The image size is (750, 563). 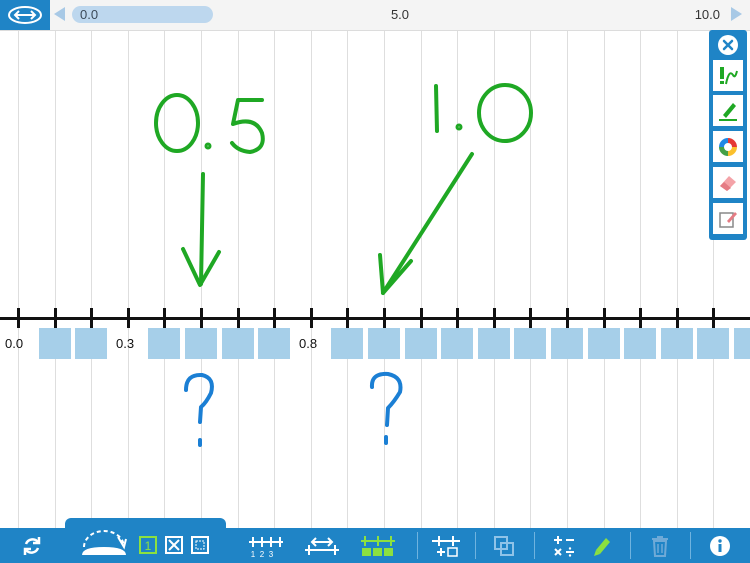 I want to click on hide-labels-icon, so click(x=378, y=545).